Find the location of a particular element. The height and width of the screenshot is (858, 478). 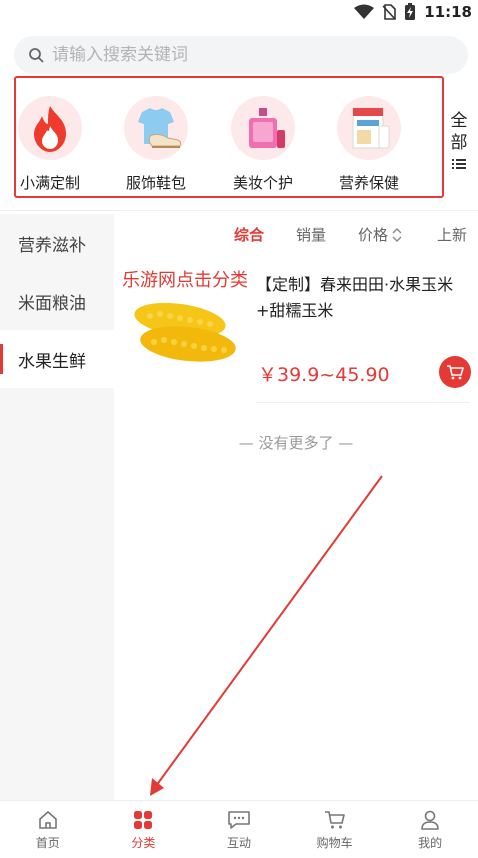

tab-mine: 我的 is located at coordinates (430, 829).